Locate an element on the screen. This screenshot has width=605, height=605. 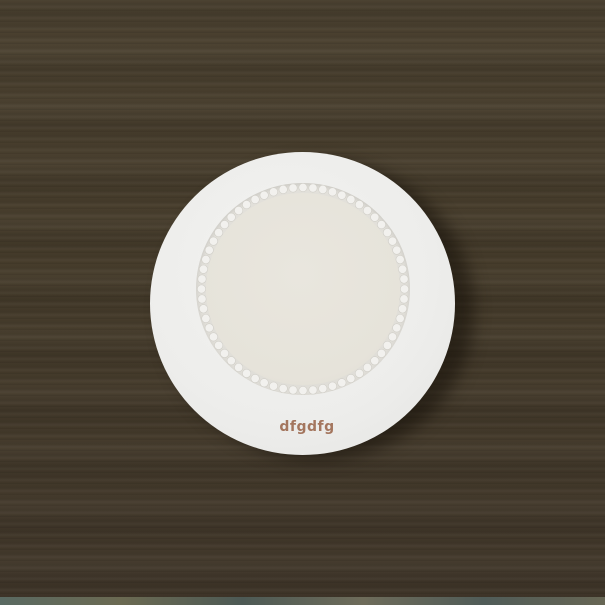
bottom-edge-strip is located at coordinates (302, 601).